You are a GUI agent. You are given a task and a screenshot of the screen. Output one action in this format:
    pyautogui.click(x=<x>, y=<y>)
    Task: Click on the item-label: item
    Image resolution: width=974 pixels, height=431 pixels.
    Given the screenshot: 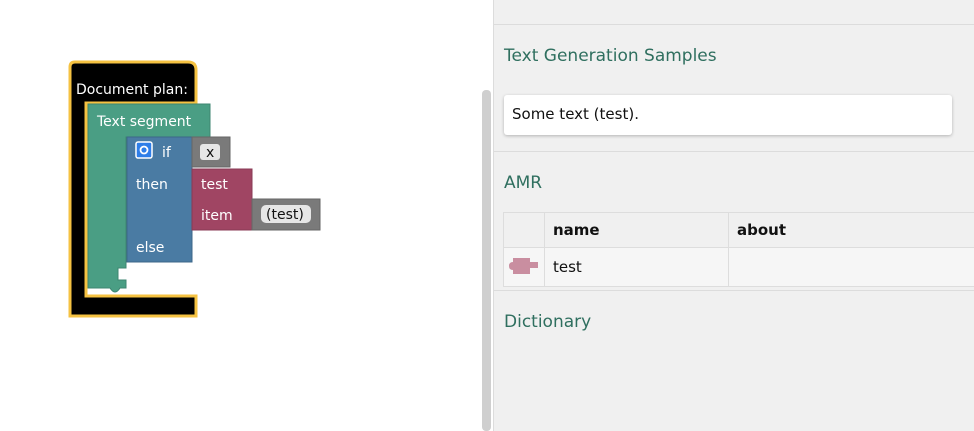 What is the action you would take?
    pyautogui.click(x=217, y=216)
    